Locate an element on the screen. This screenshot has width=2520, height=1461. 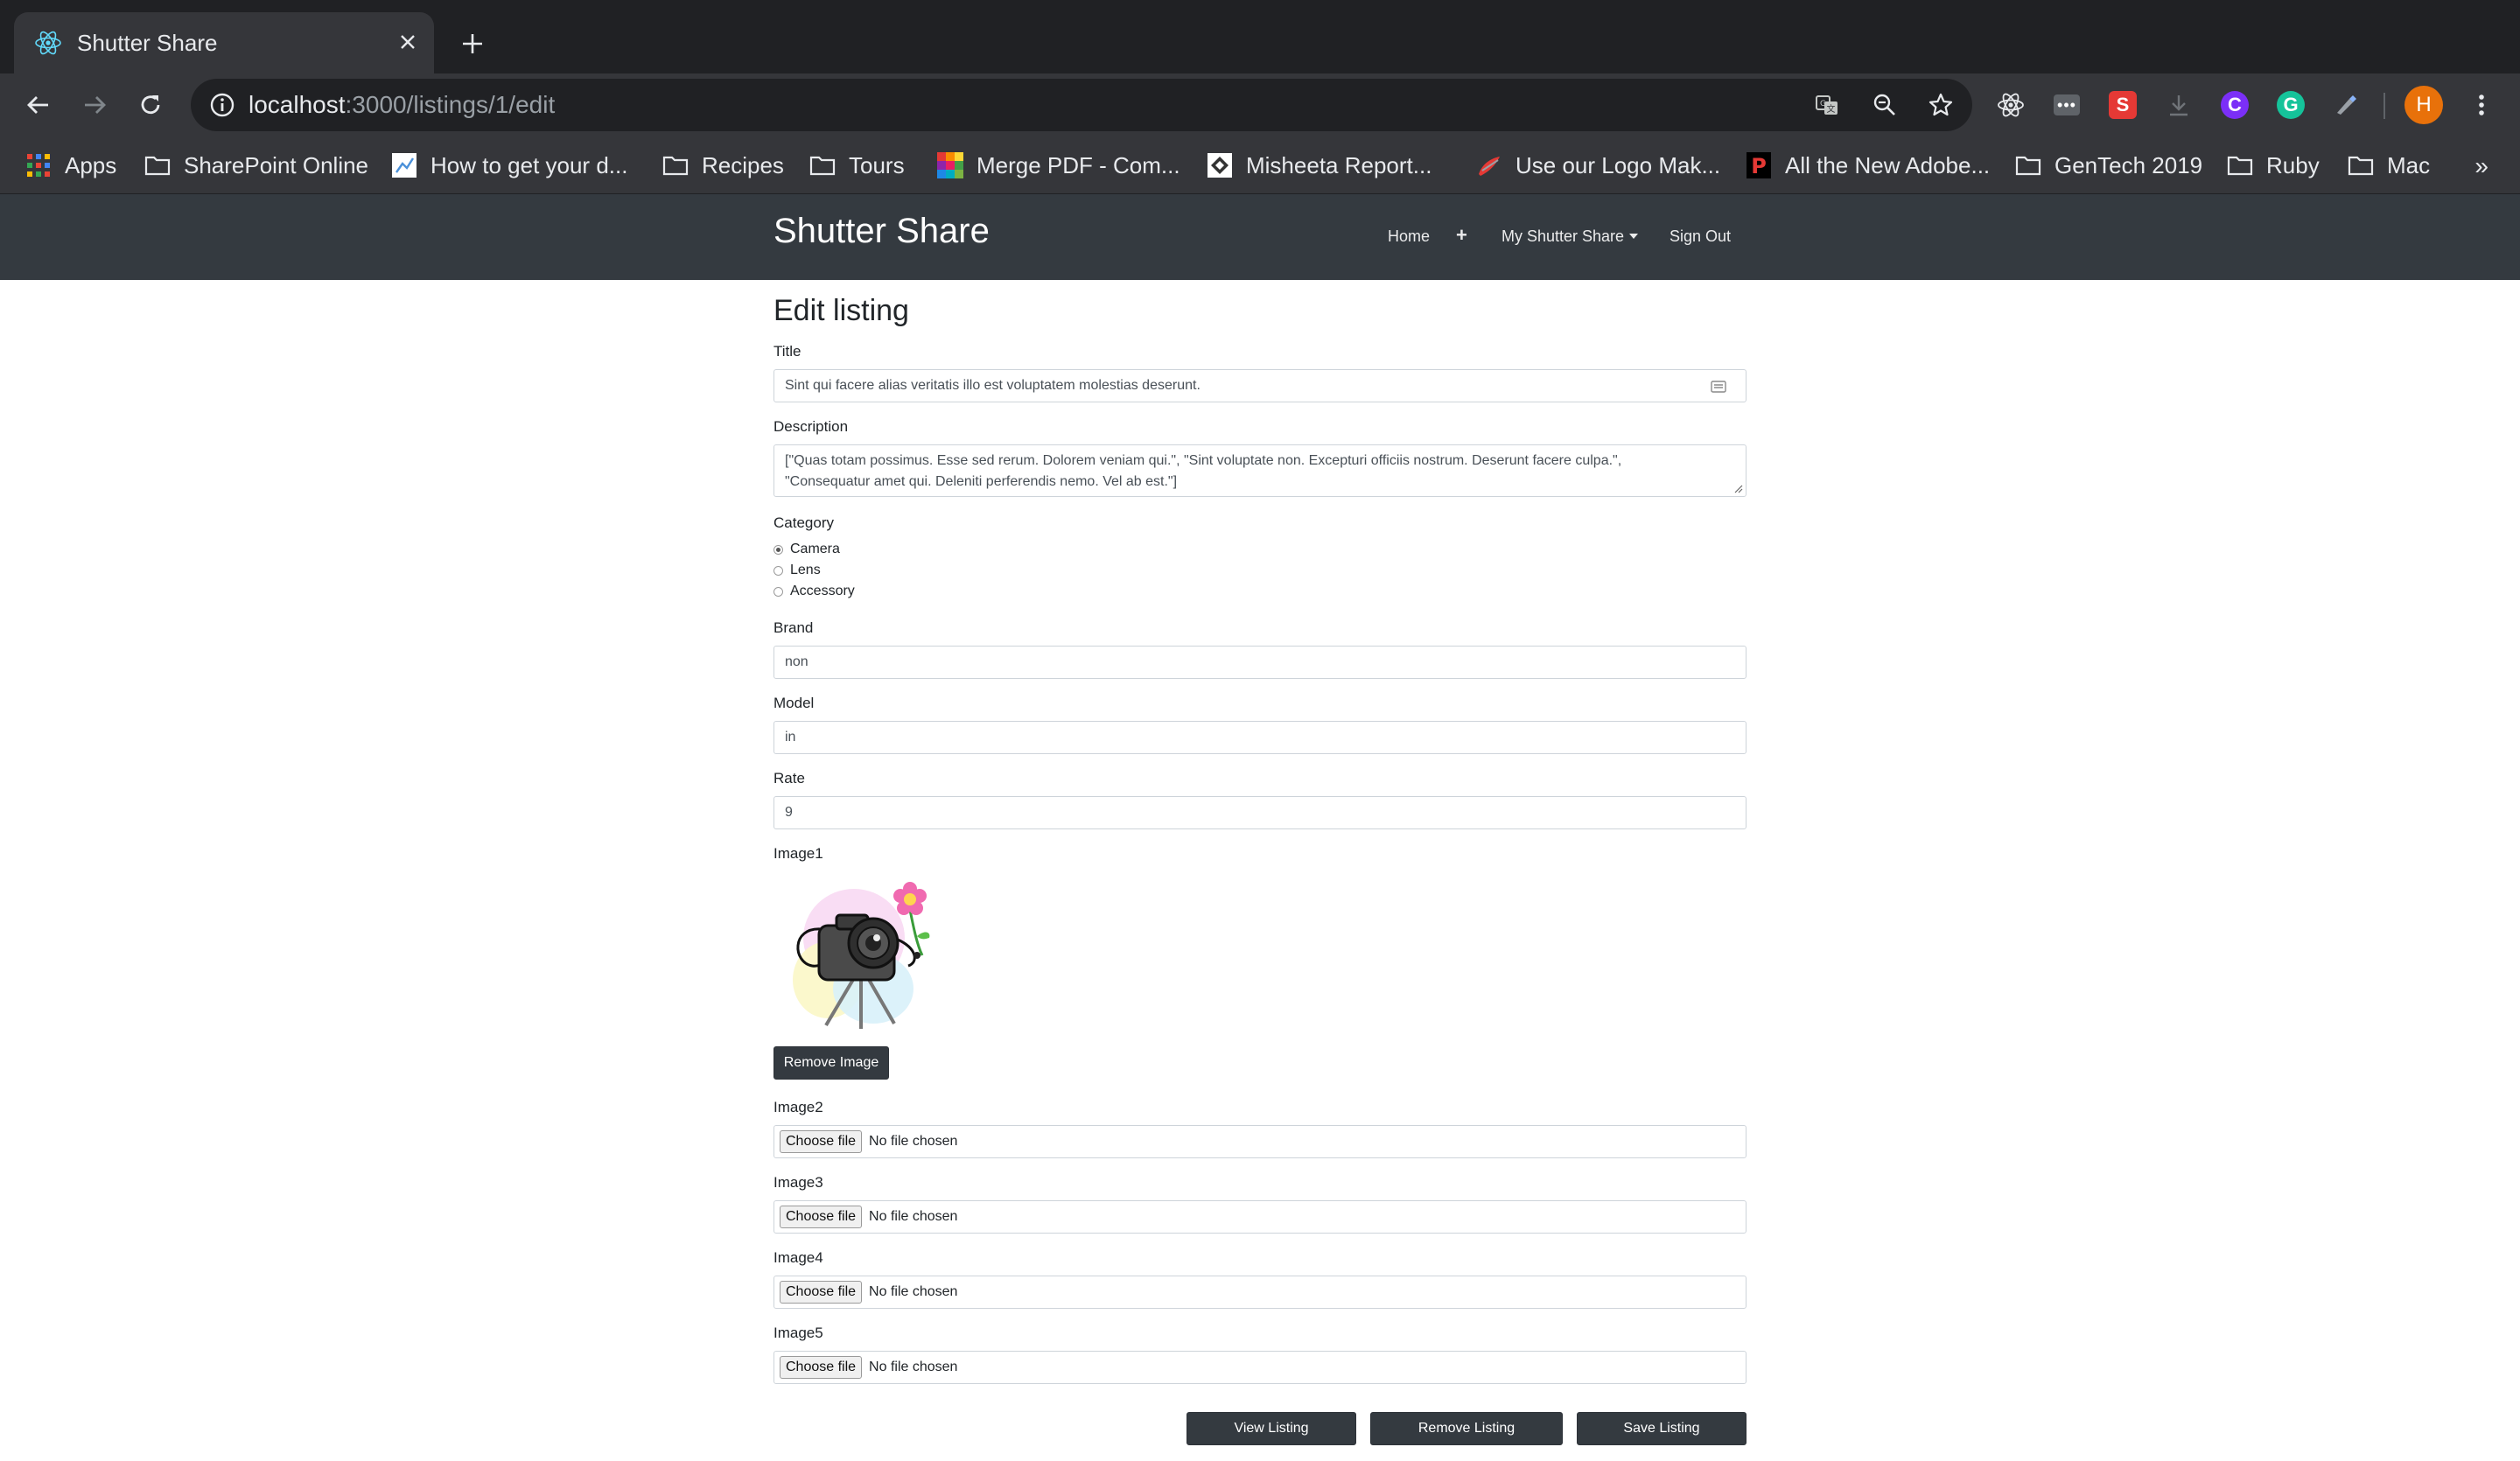
dots-extension-icon: ••• is located at coordinates (2067, 105).